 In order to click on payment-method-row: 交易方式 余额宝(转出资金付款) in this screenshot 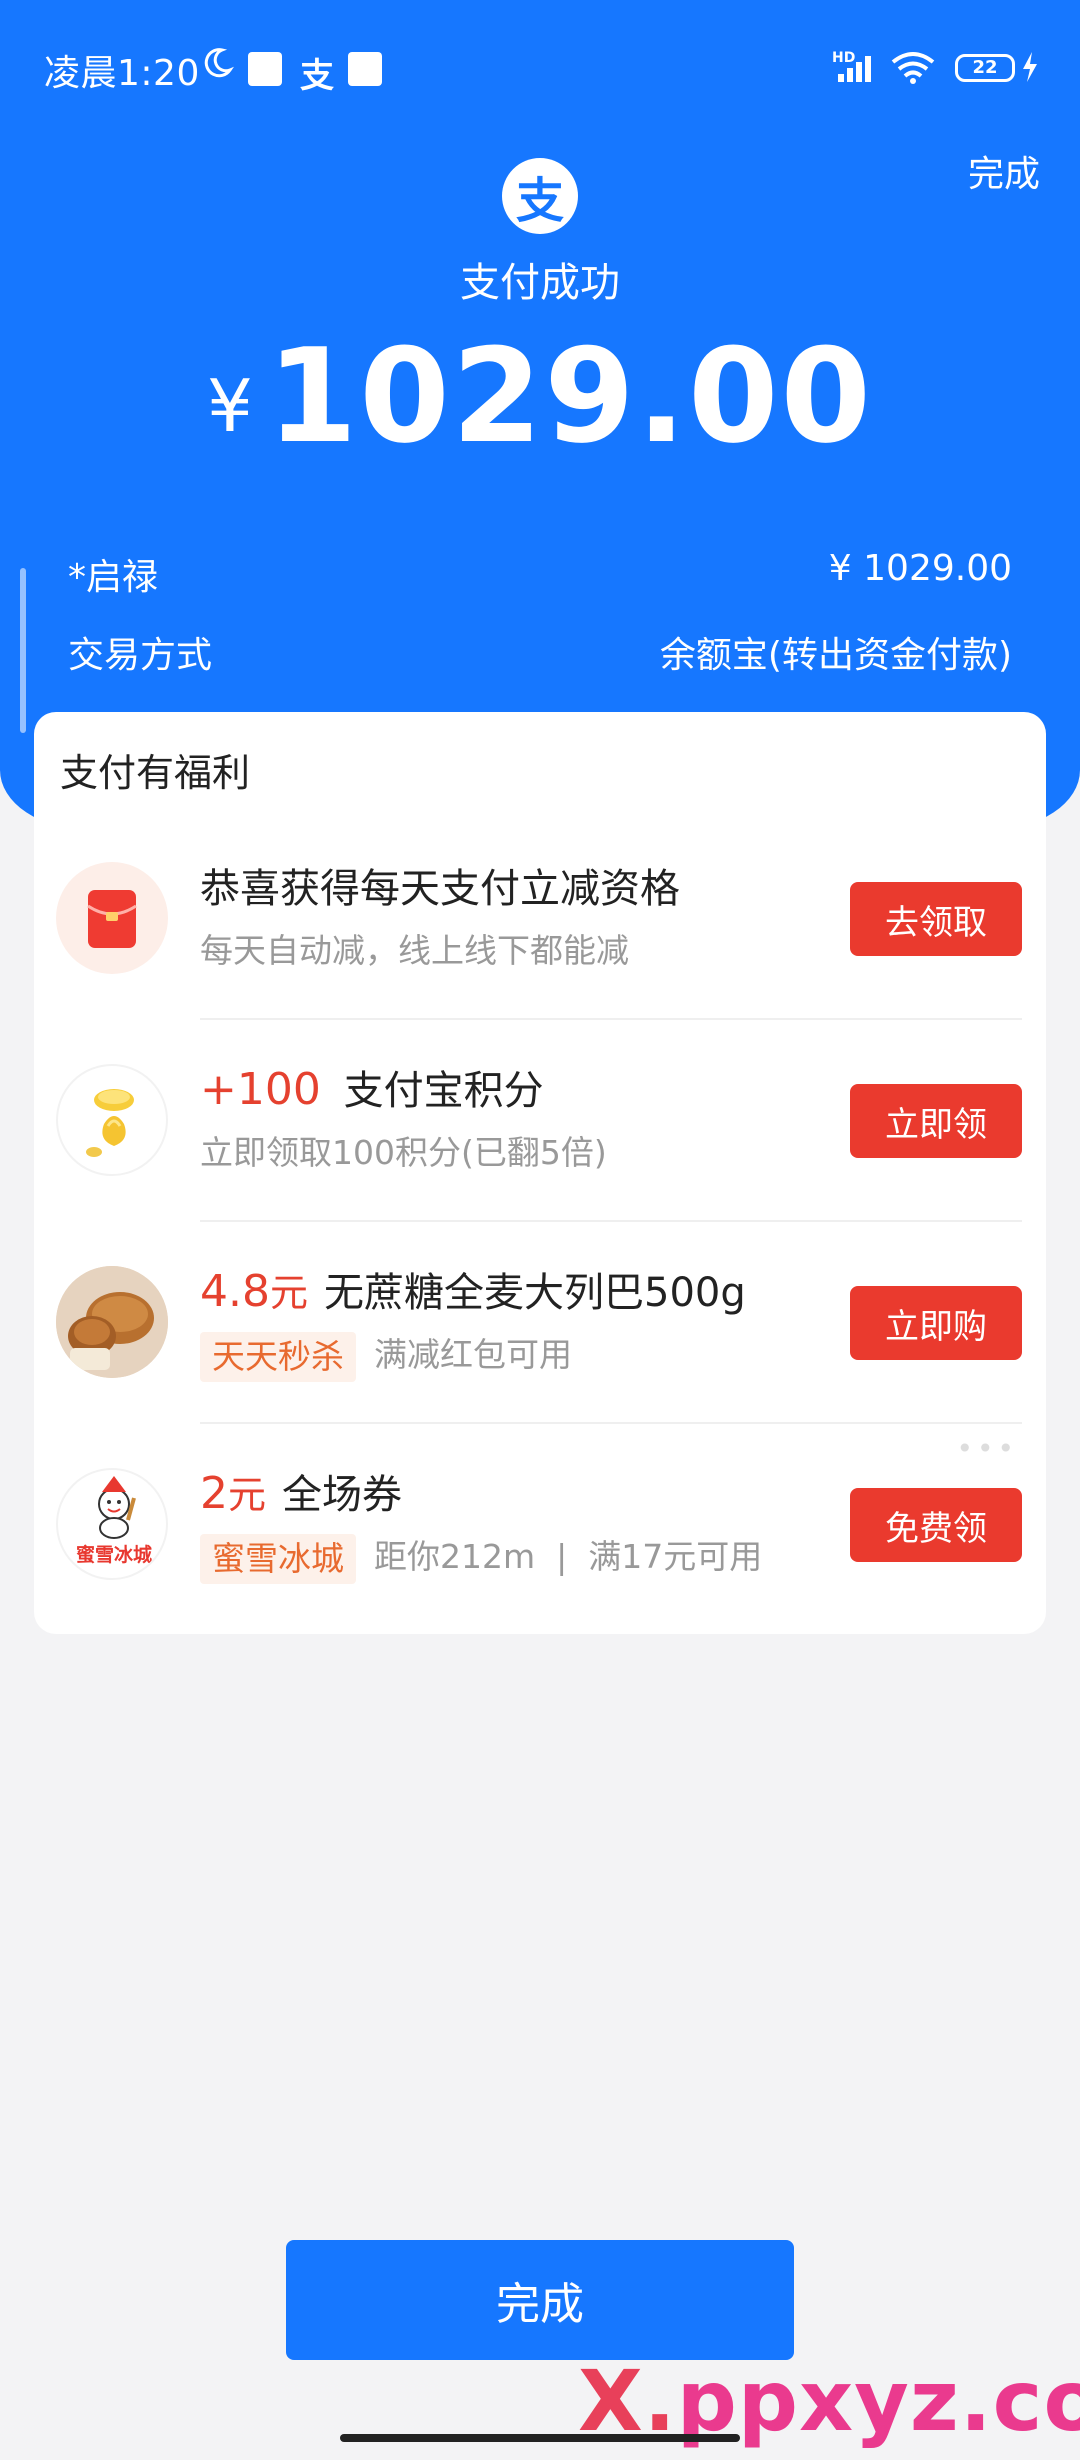, I will do `click(540, 652)`.